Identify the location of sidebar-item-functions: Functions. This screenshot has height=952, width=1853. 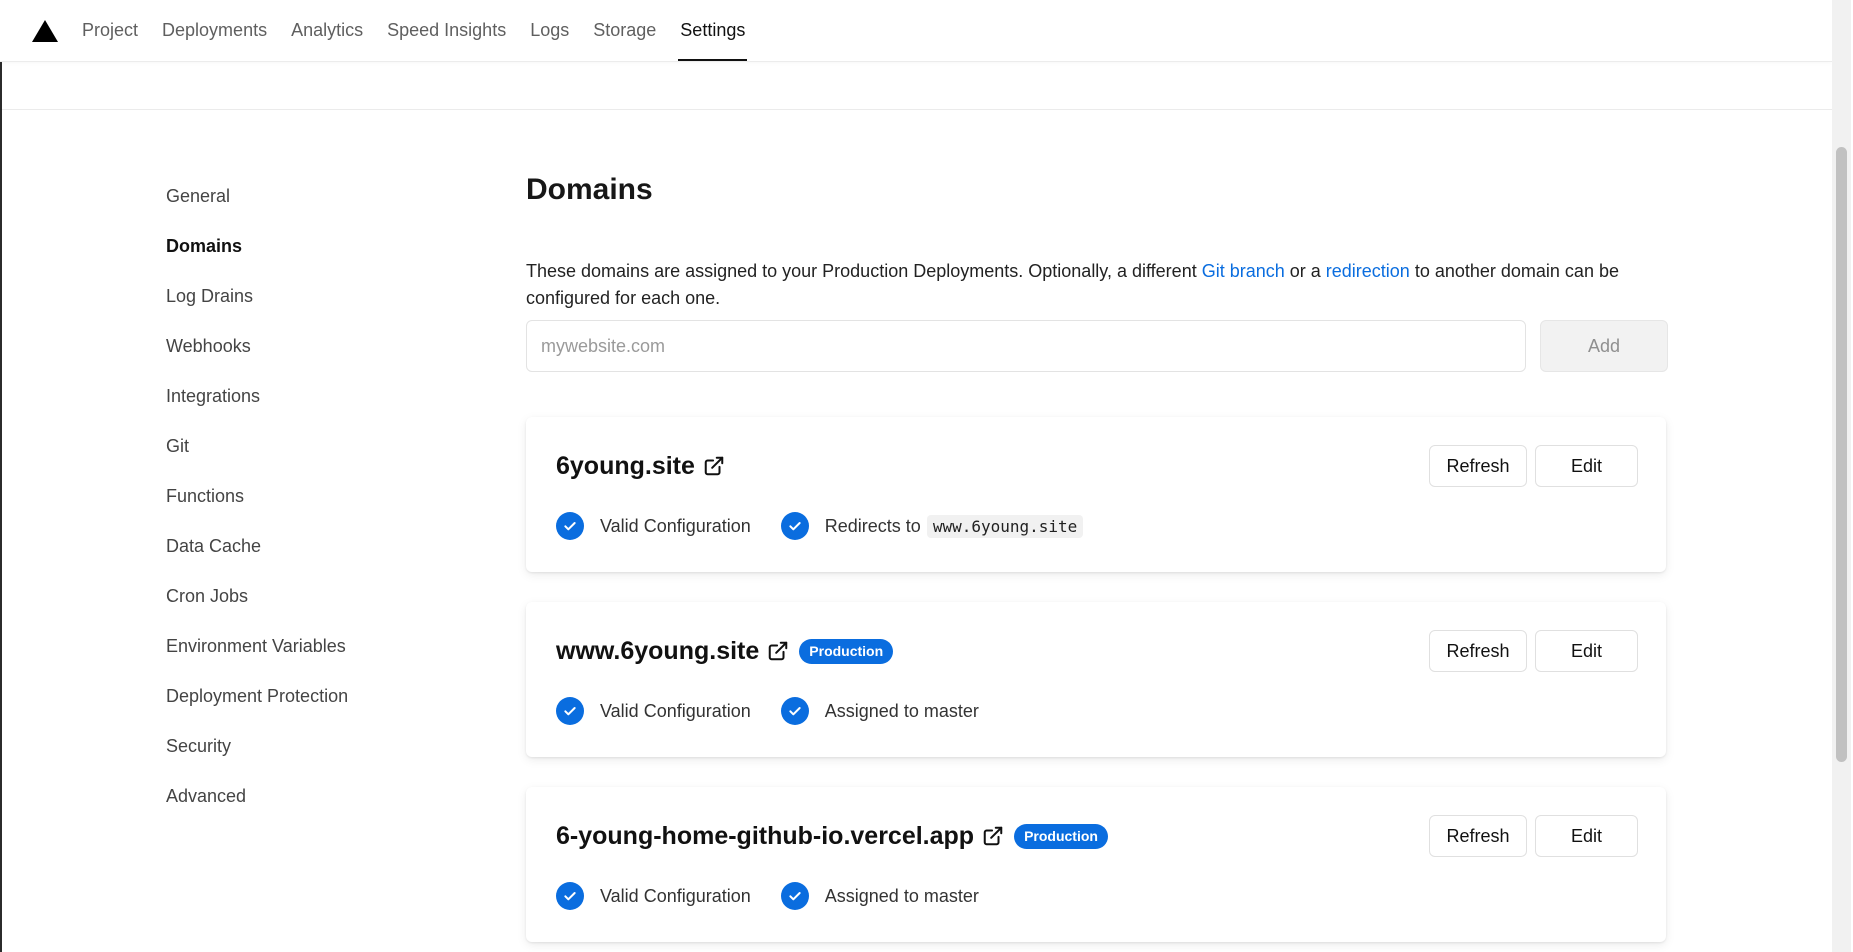
(257, 496).